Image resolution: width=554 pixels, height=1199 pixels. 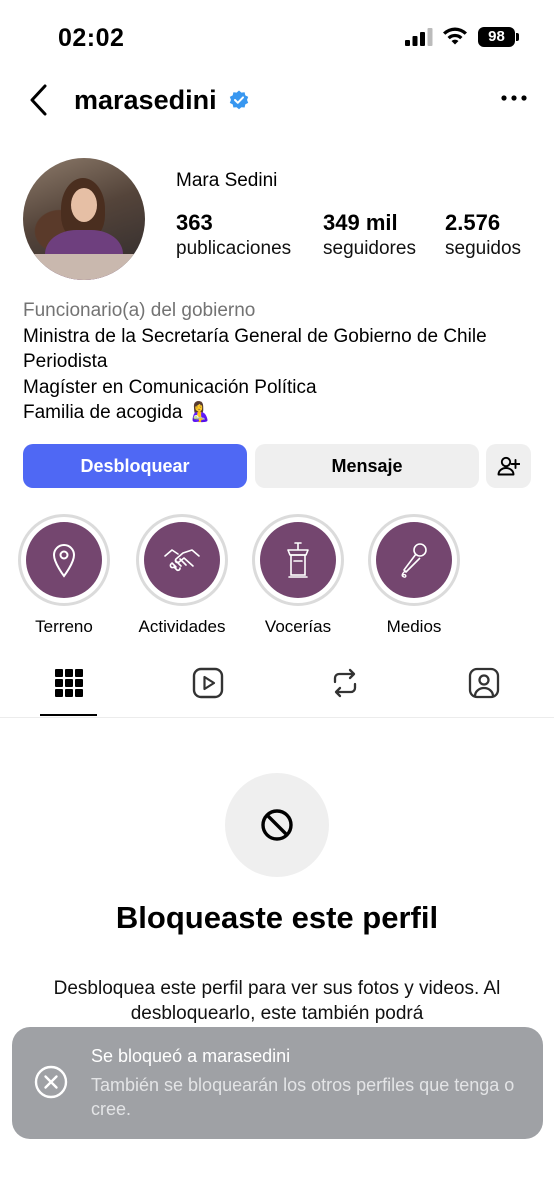 I want to click on stat-number: 363, so click(x=194, y=222).